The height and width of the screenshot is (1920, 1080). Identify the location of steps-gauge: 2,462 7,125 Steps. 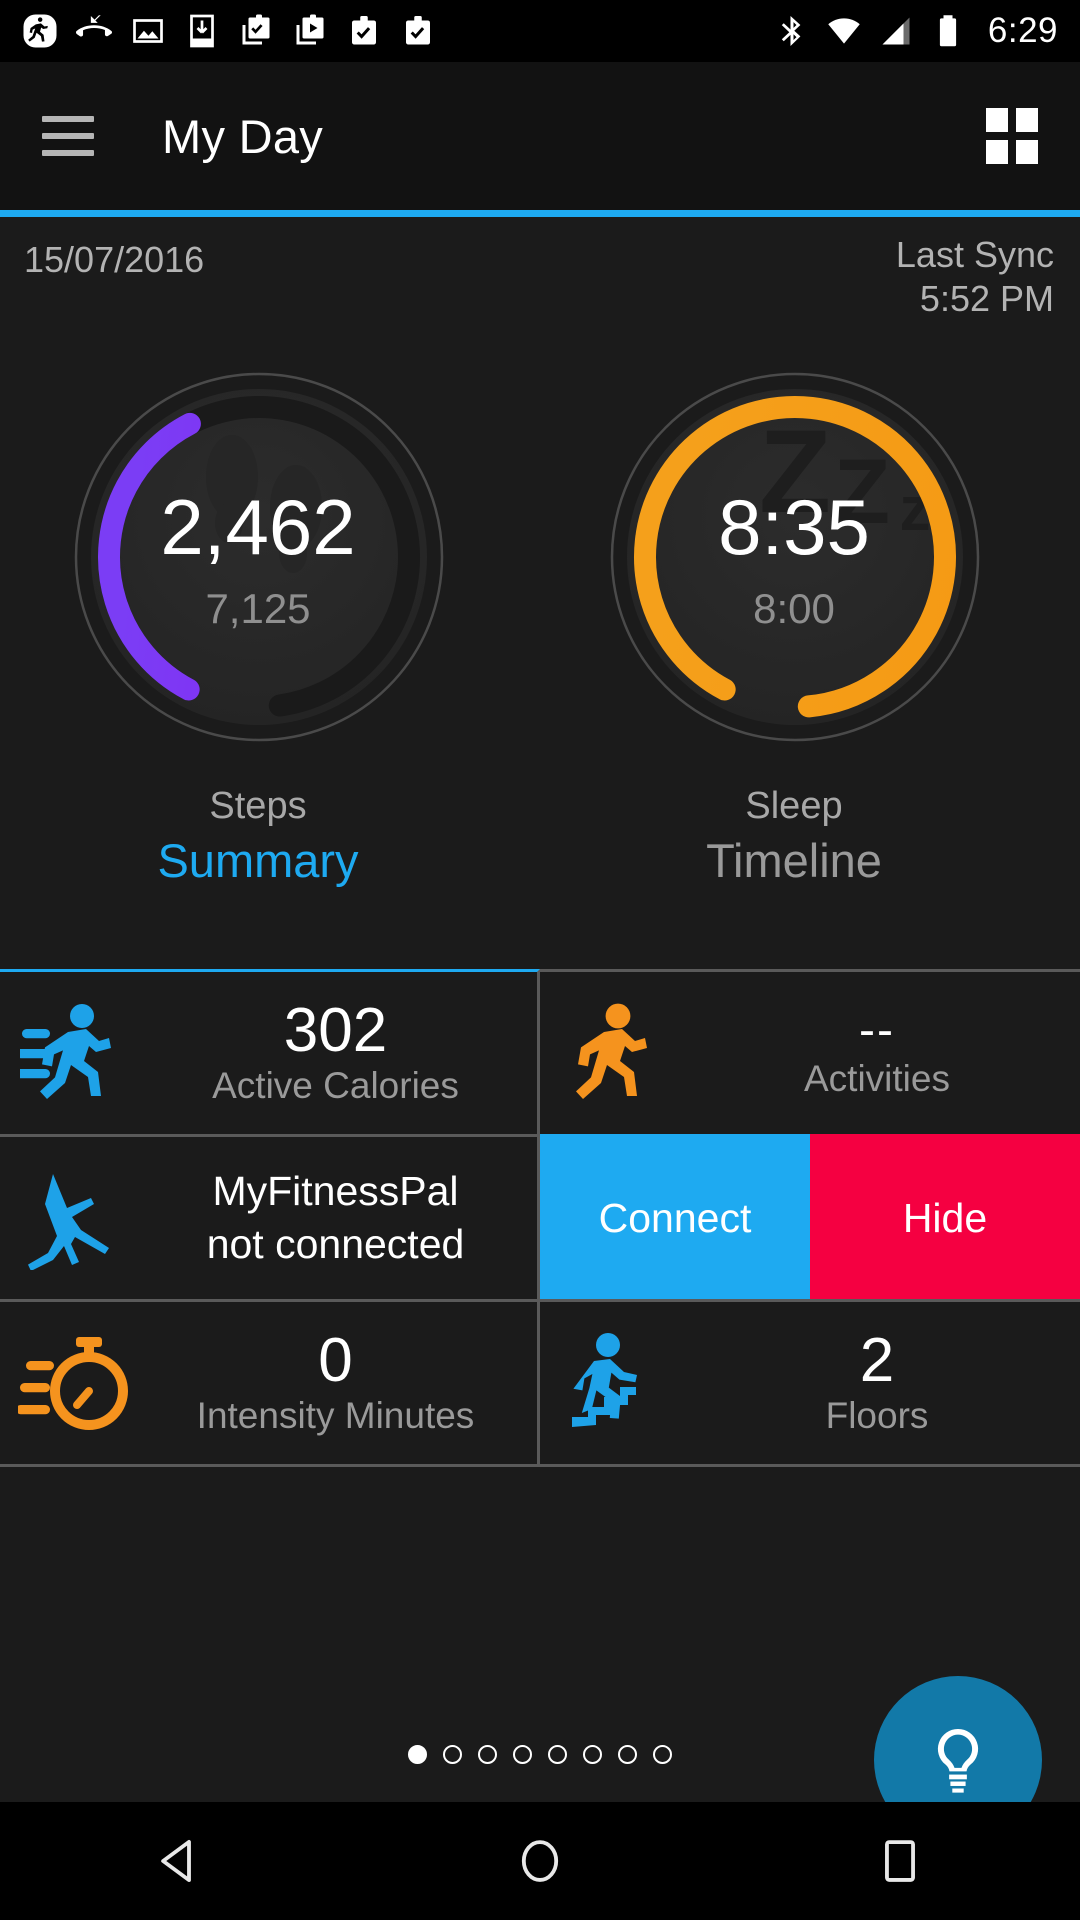
(258, 577).